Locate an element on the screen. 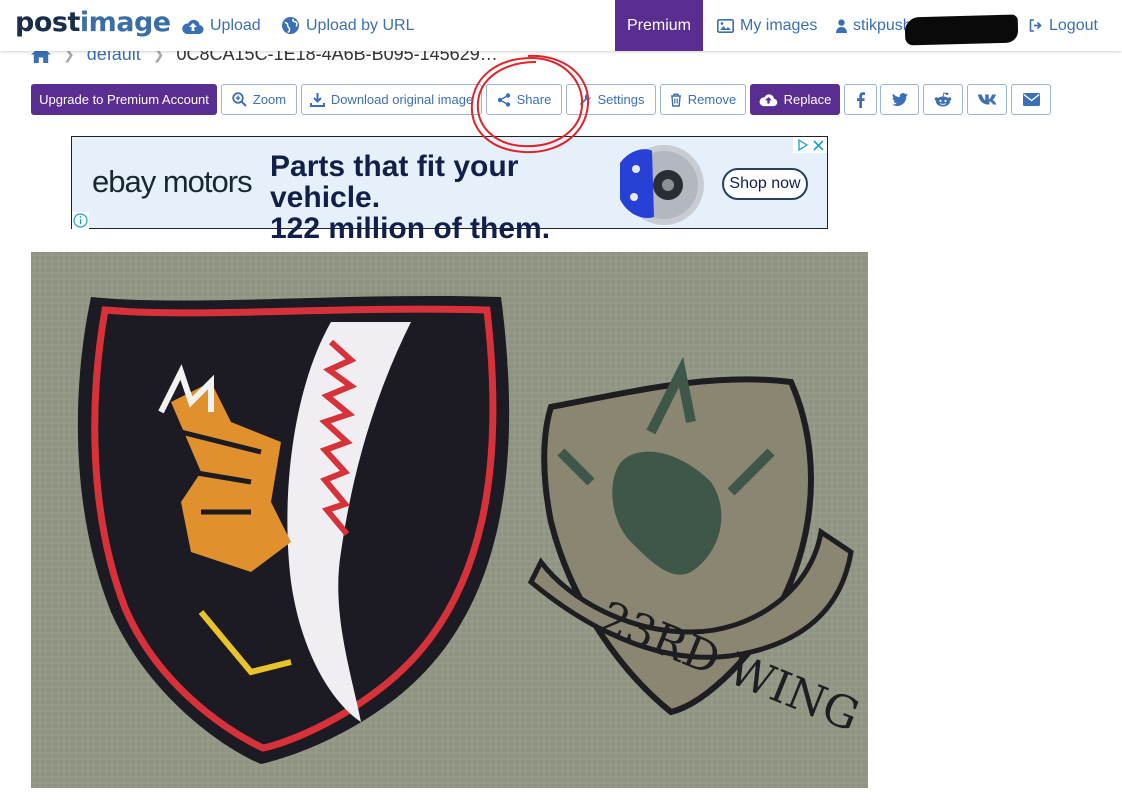 The image size is (1122, 800). twitter-icon is located at coordinates (899, 99).